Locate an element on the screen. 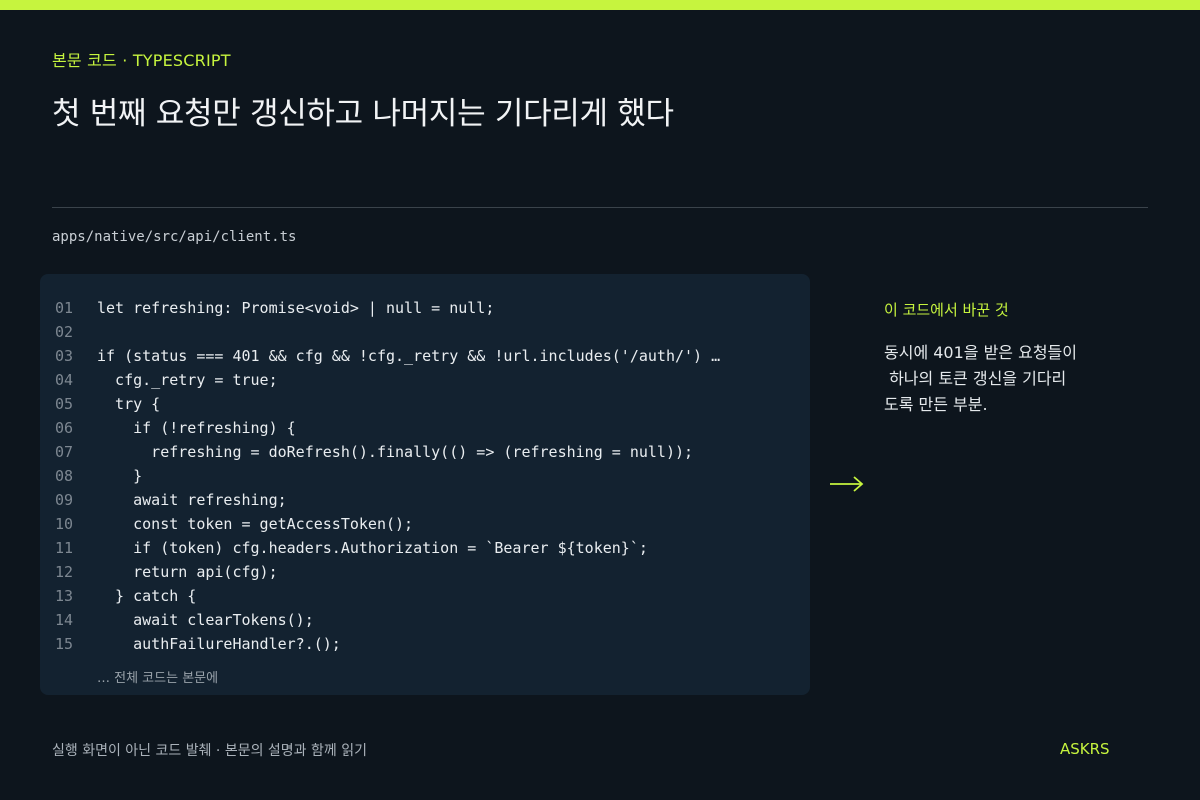 This screenshot has height=800, width=1200. note-line: 하나의 토큰 갱신을 기다리 is located at coordinates (975, 378).